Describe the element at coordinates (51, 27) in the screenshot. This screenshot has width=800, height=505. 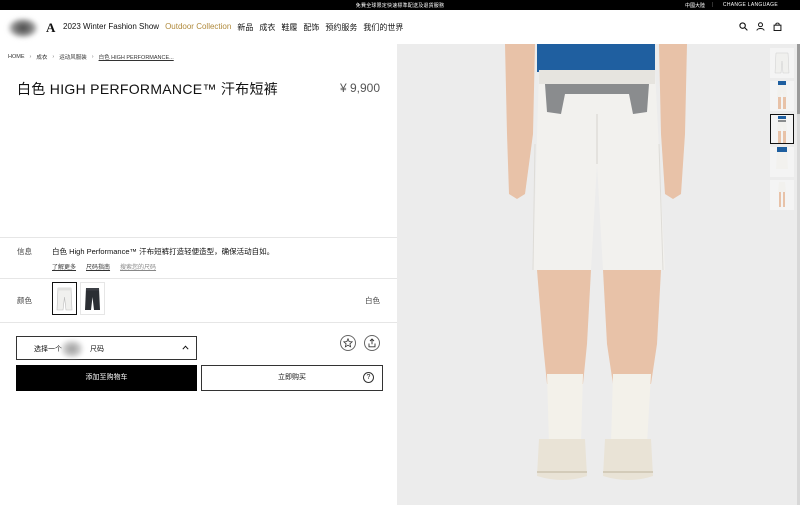
I see `logo-letter: A` at that location.